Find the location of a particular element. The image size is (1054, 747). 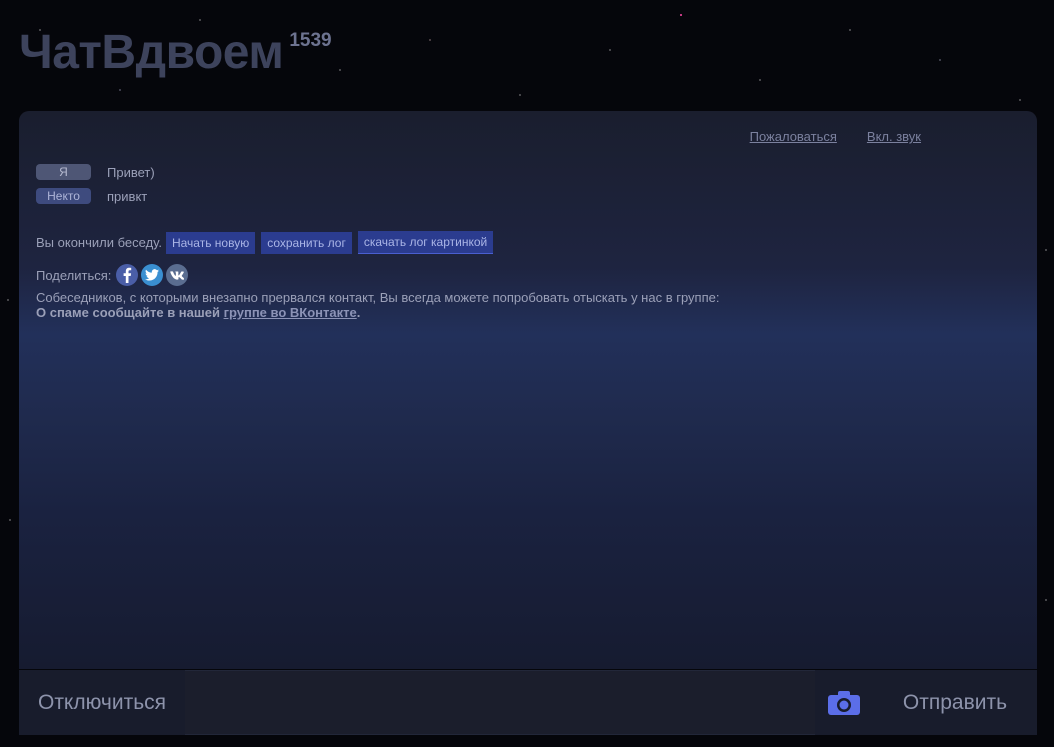

send-button: Отправить is located at coordinates (955, 702).